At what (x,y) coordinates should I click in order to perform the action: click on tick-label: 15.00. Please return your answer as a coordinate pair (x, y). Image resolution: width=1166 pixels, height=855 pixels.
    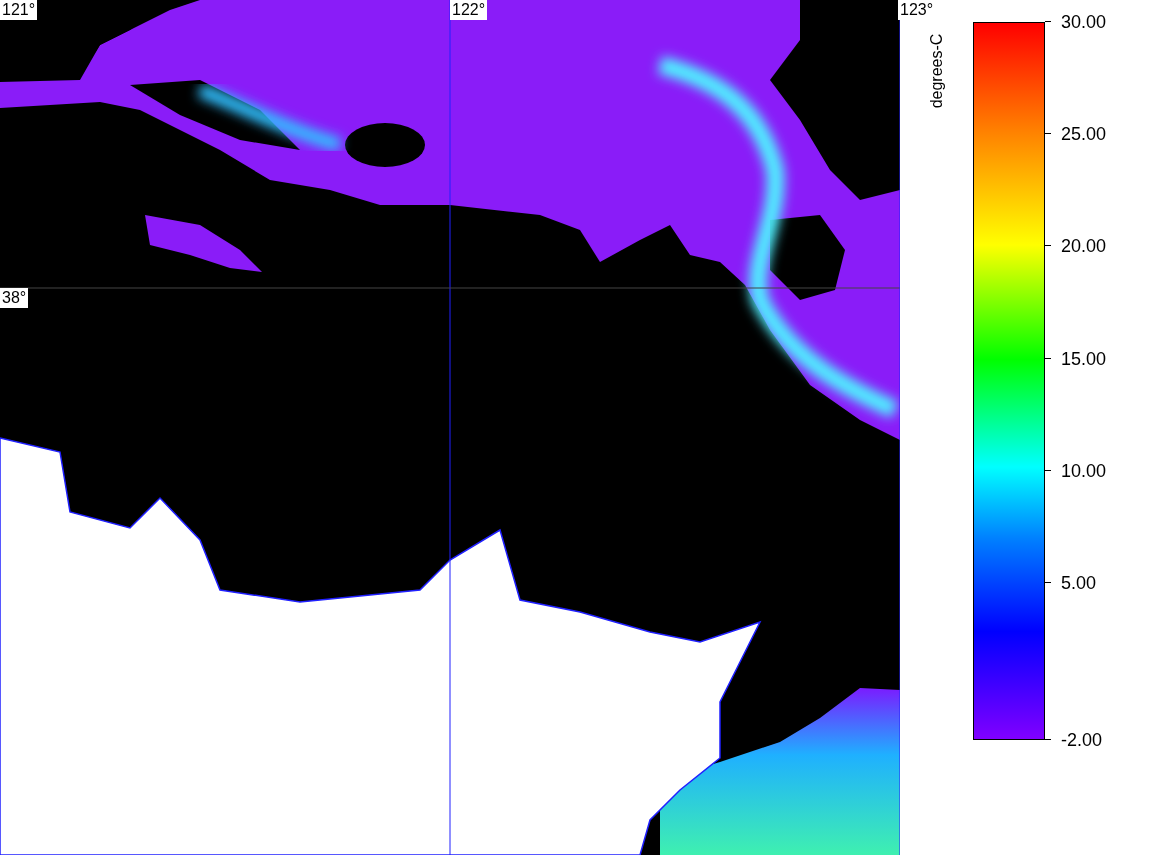
    Looking at the image, I should click on (1084, 358).